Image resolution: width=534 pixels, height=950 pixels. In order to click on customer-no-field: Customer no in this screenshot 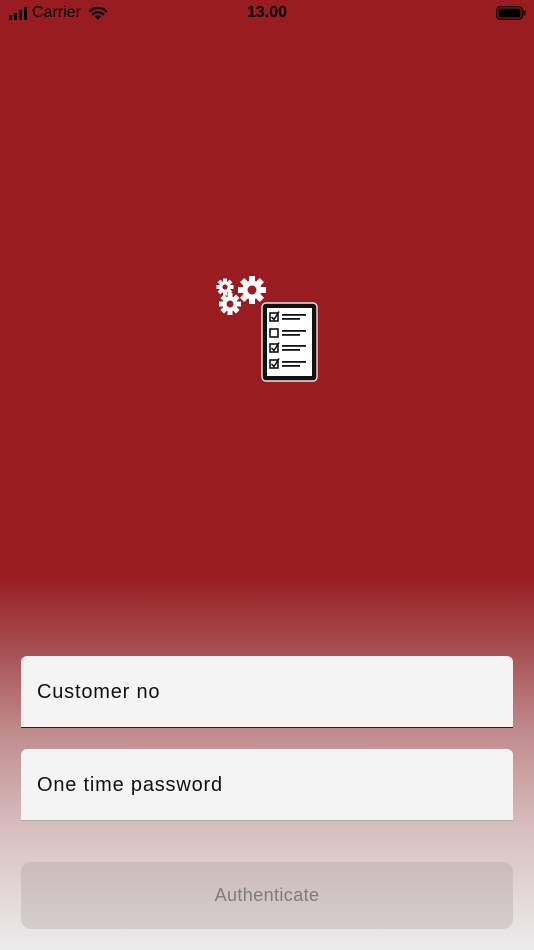, I will do `click(267, 692)`.